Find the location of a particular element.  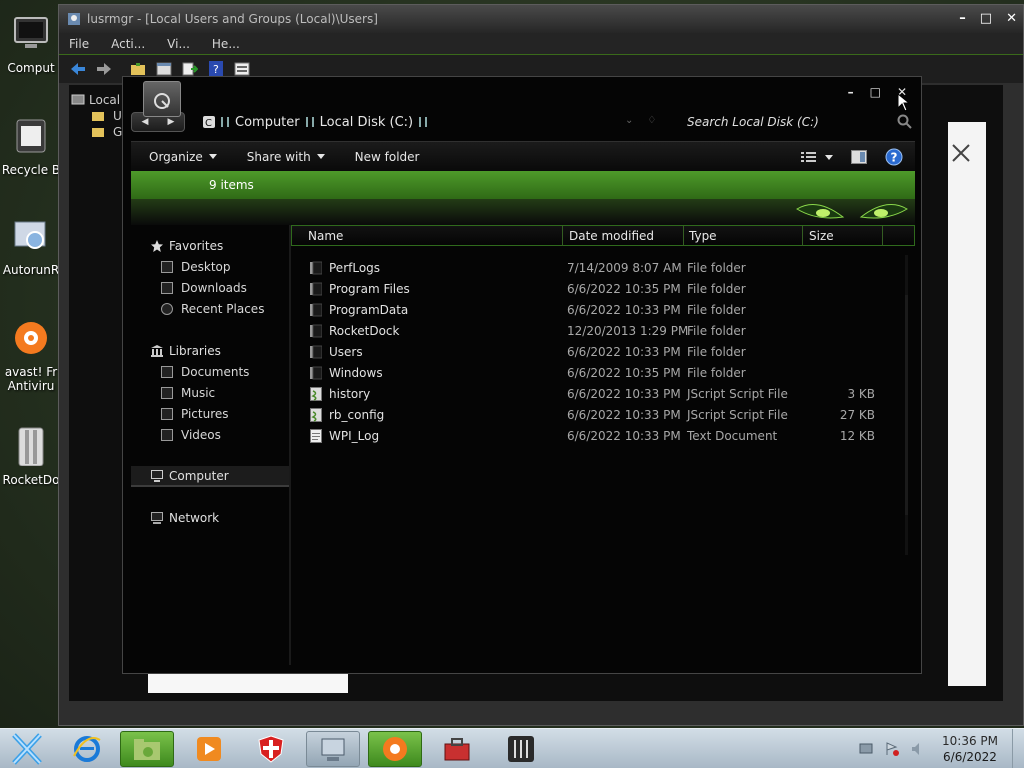

file-date: 6/6/2022 10:33 PM is located at coordinates (624, 351).